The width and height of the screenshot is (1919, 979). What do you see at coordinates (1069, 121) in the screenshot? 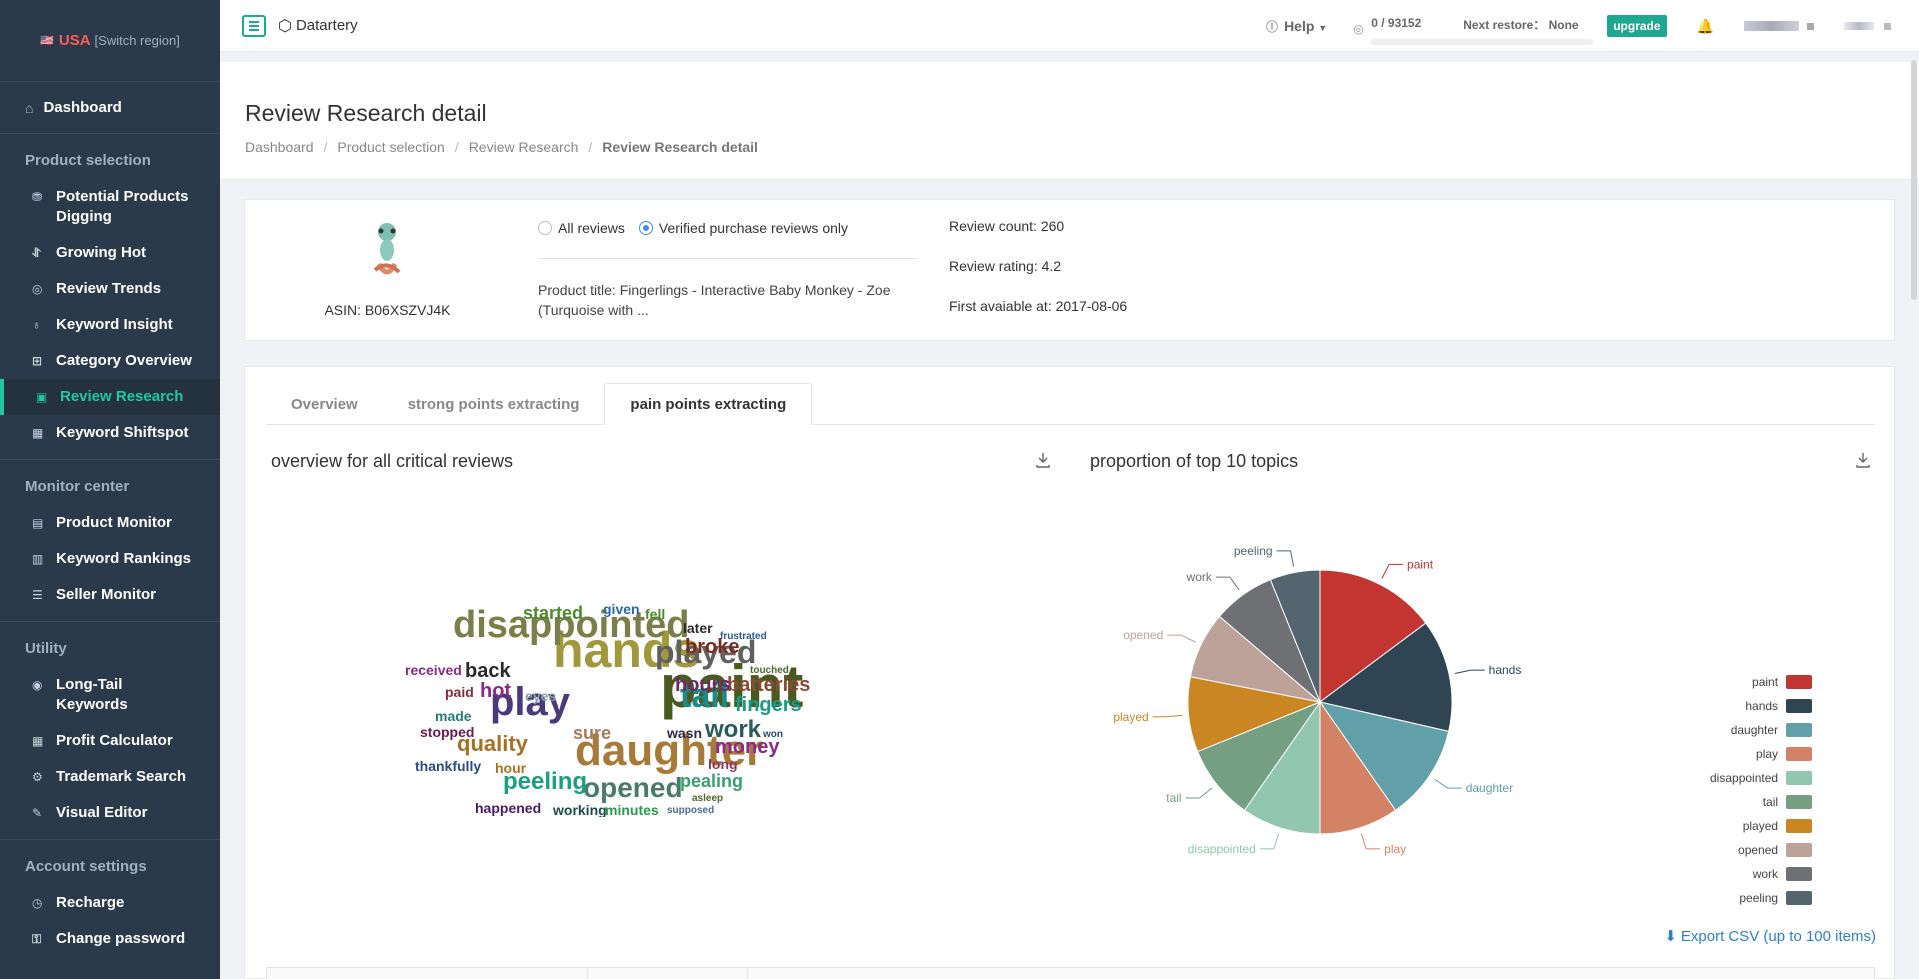
I see `page-header: Review Research detail` at bounding box center [1069, 121].